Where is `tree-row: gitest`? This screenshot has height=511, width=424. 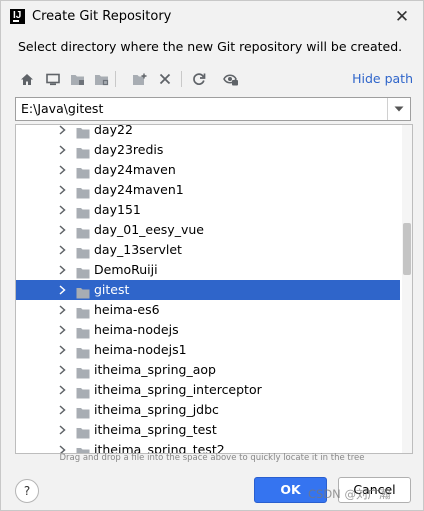 tree-row: gitest is located at coordinates (208, 290).